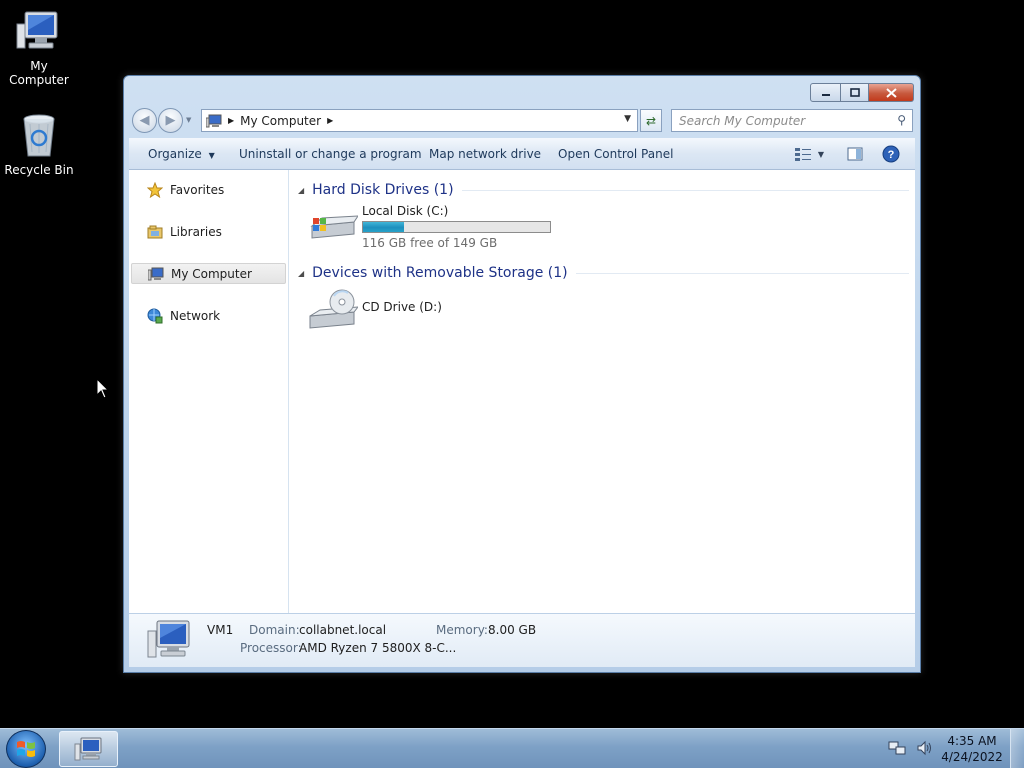 This screenshot has width=1024, height=768. What do you see at coordinates (383, 190) in the screenshot?
I see `group-title: Hard Disk Drives (1)` at bounding box center [383, 190].